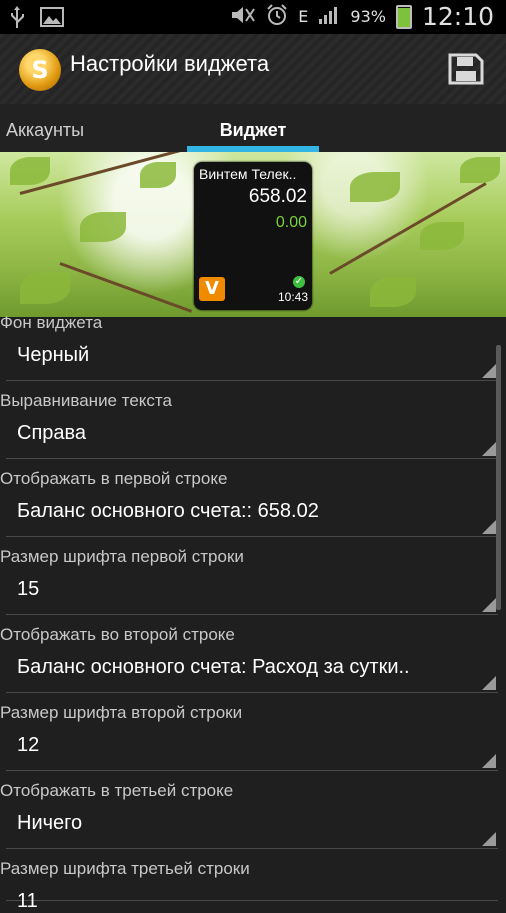 This screenshot has height=913, width=506. I want to click on operator-logo-icon: V, so click(212, 289).